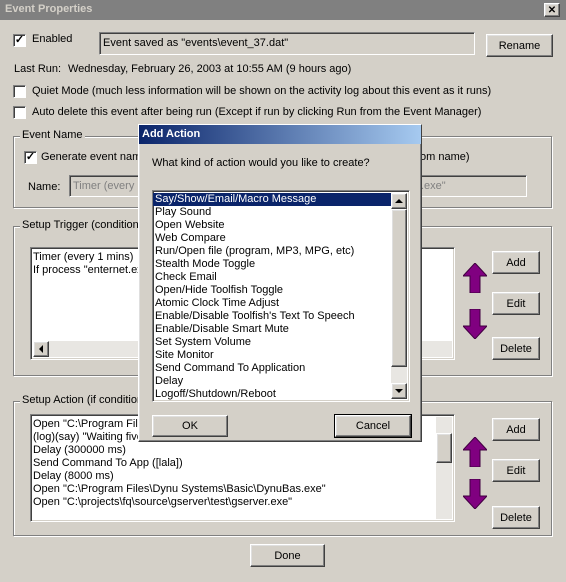 This screenshot has width=566, height=582. What do you see at coordinates (516, 429) in the screenshot?
I see `action-add-button: Add` at bounding box center [516, 429].